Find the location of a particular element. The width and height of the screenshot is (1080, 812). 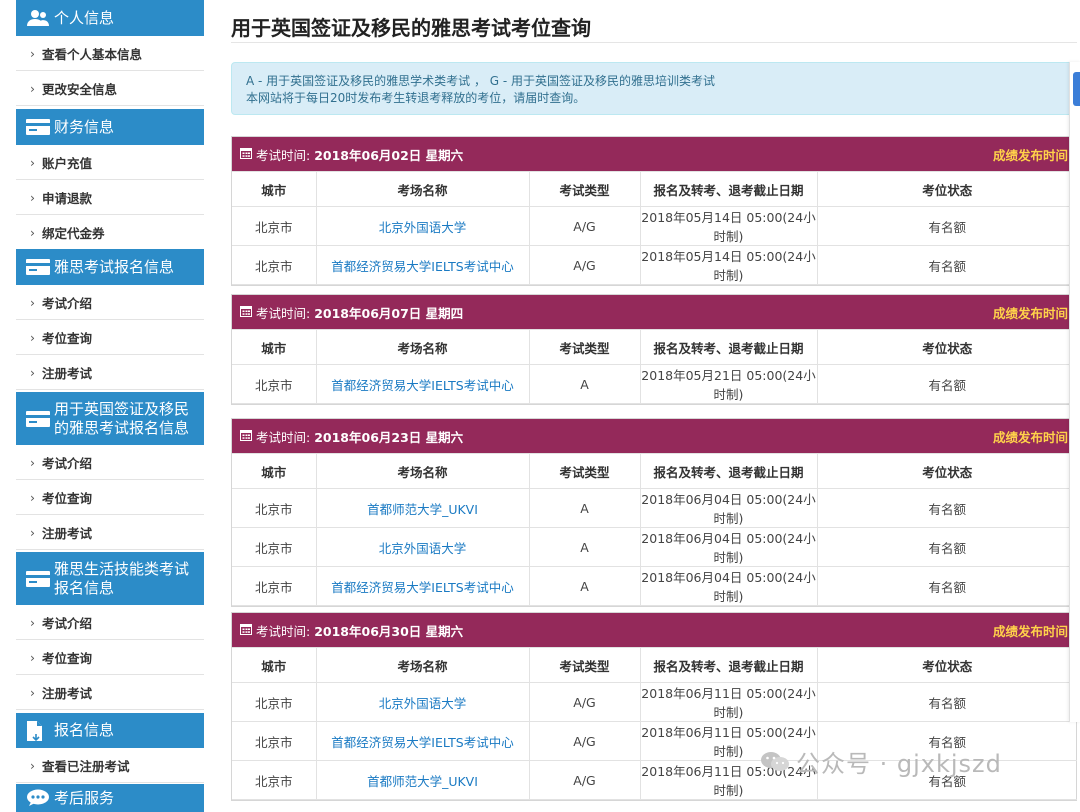

exam-session-header: 考试时间: 2018年06月30日 星期六 成绩发布时间 is located at coordinates (654, 630).